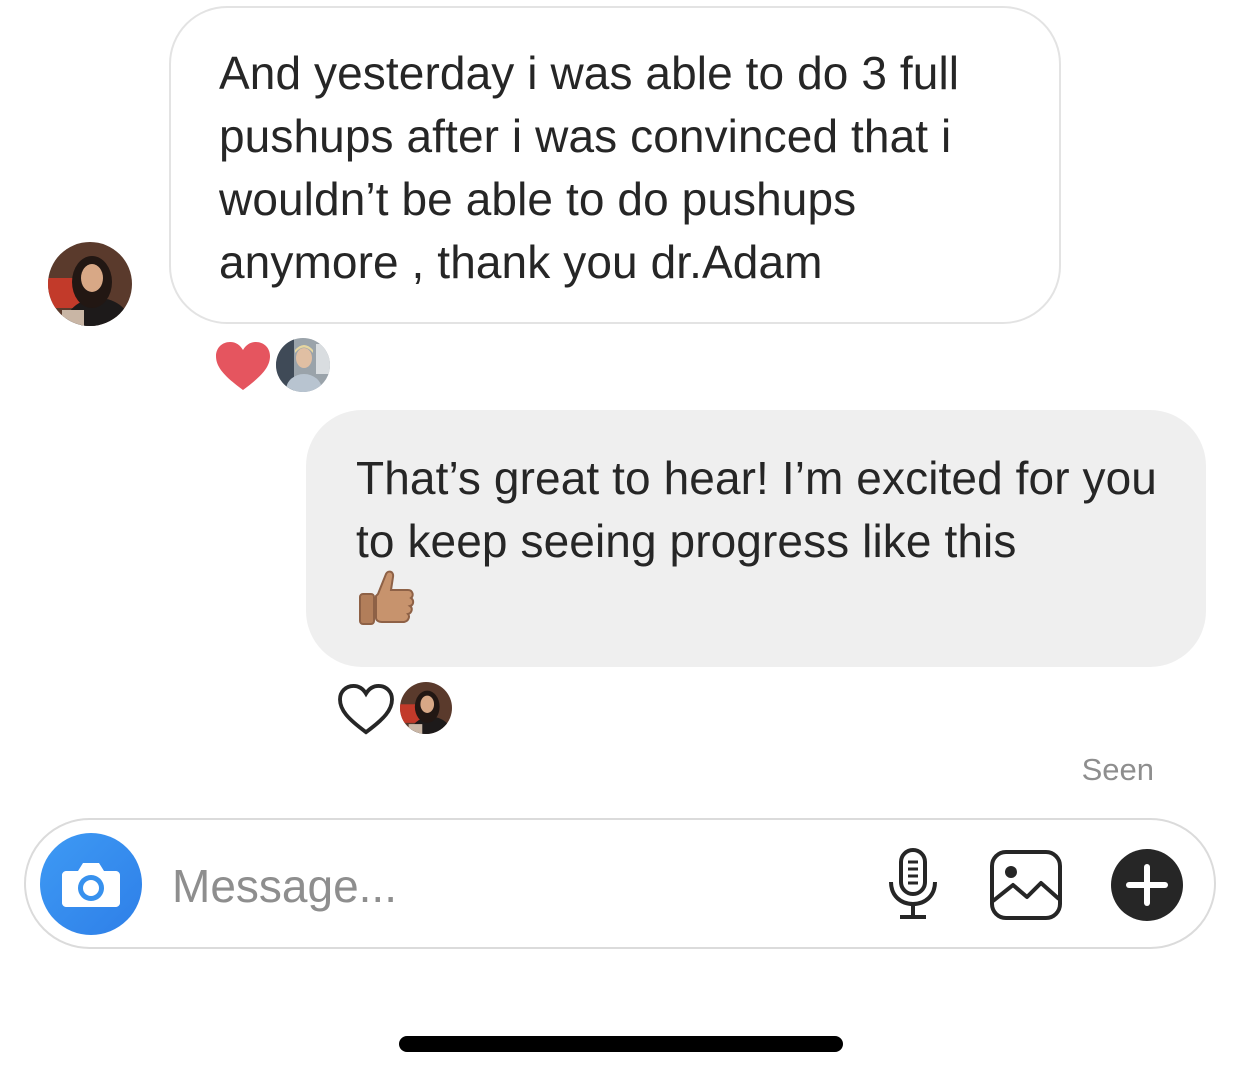  What do you see at coordinates (90, 284) in the screenshot?
I see `sender-avatar` at bounding box center [90, 284].